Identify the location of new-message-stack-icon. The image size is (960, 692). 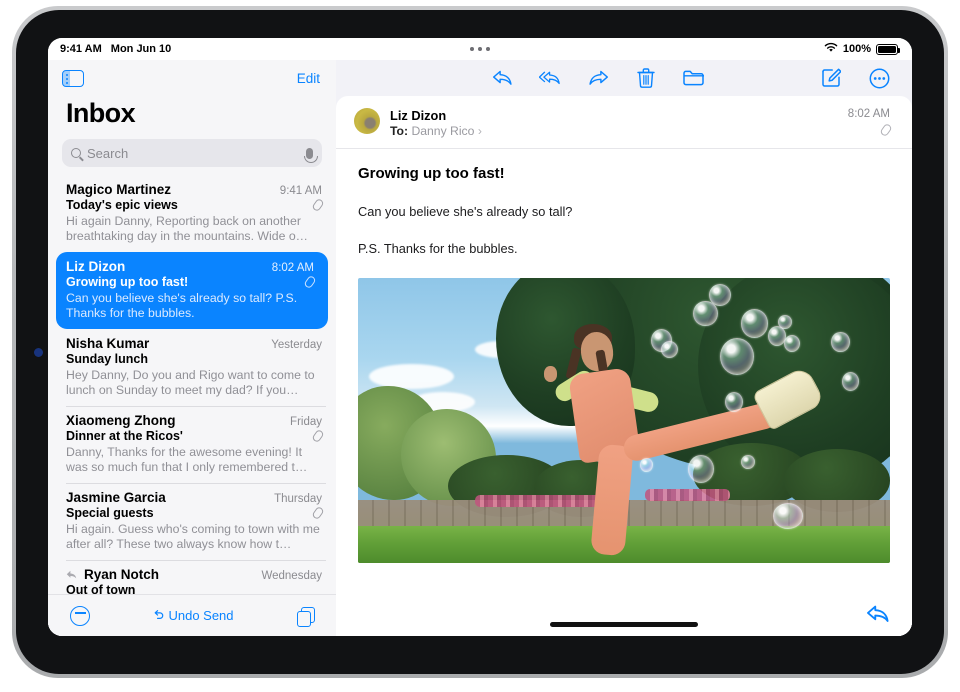
(306, 616).